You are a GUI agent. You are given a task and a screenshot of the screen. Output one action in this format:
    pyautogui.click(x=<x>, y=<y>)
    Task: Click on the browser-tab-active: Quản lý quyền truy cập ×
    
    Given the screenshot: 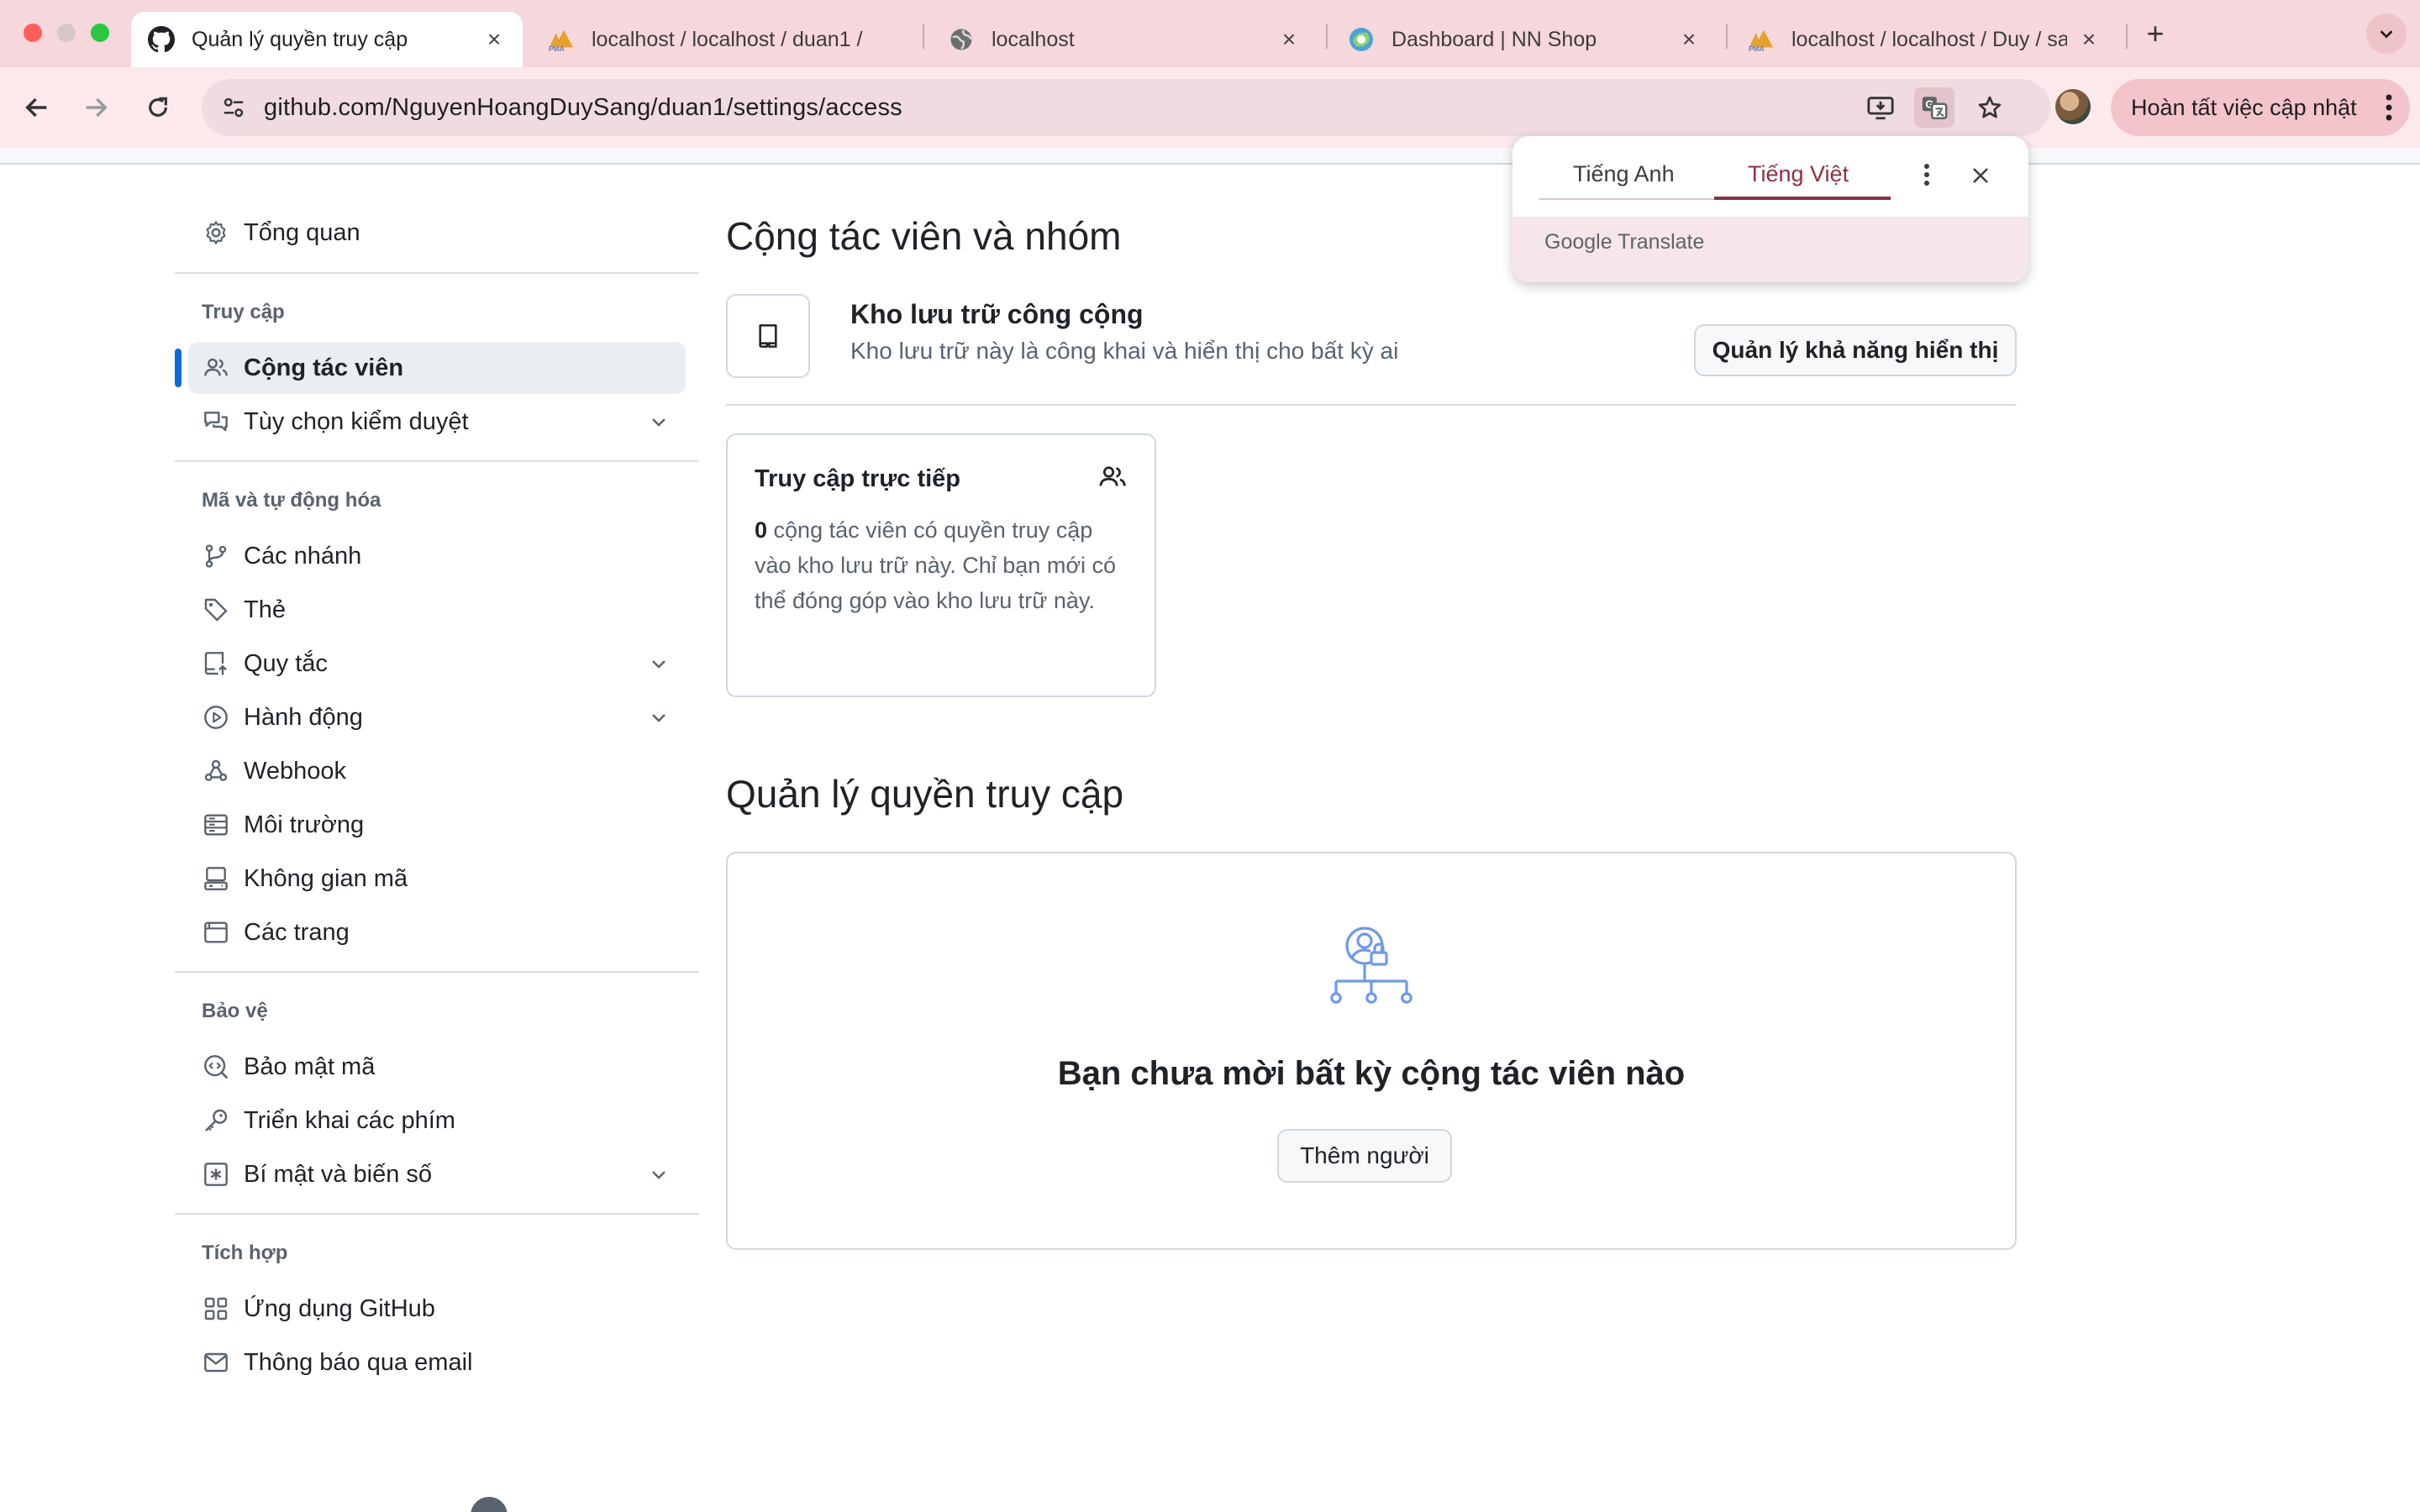 What is the action you would take?
    pyautogui.click(x=327, y=39)
    